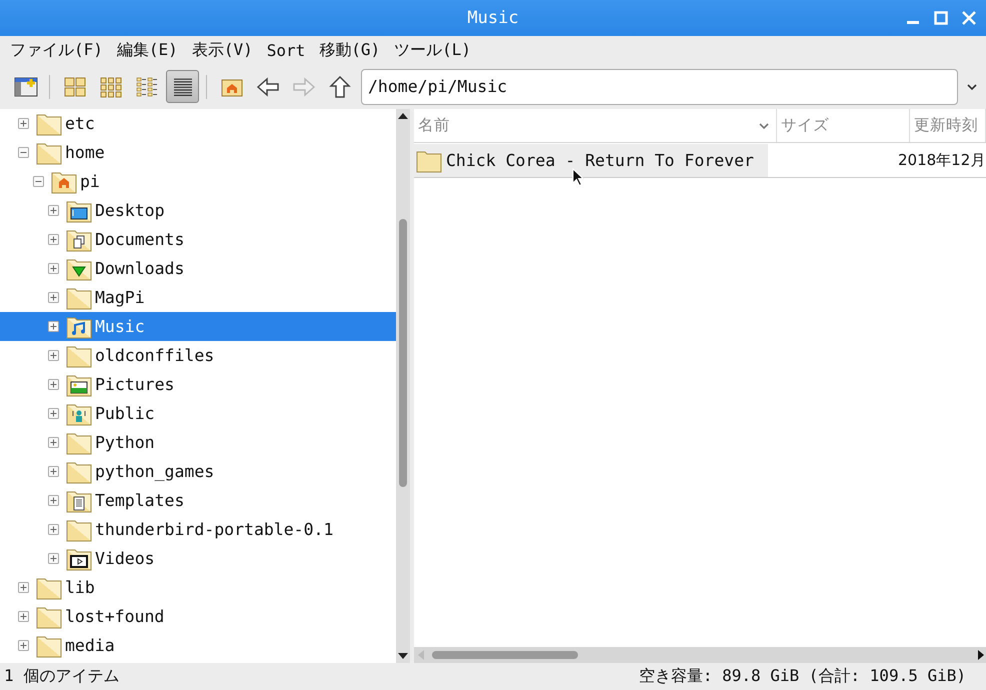 The image size is (986, 690). I want to click on scroll-right-icon, so click(981, 655).